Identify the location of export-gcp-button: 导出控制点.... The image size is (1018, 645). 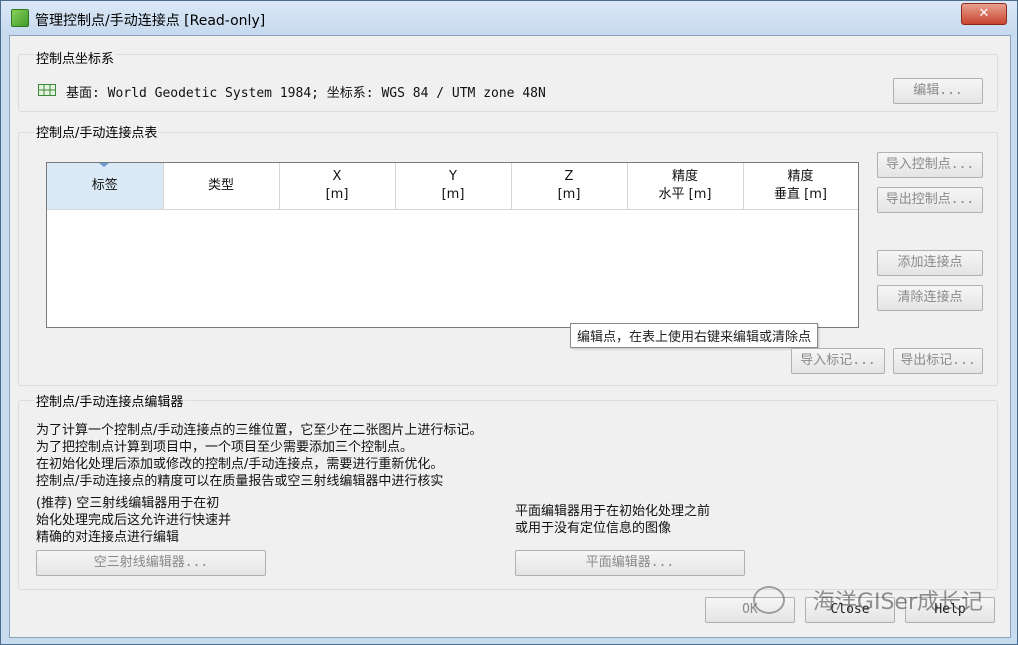
(930, 200).